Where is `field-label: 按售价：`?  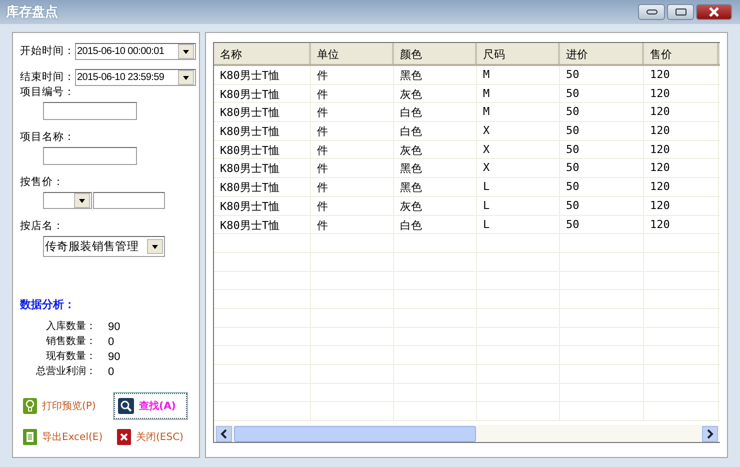 field-label: 按售价： is located at coordinates (42, 182).